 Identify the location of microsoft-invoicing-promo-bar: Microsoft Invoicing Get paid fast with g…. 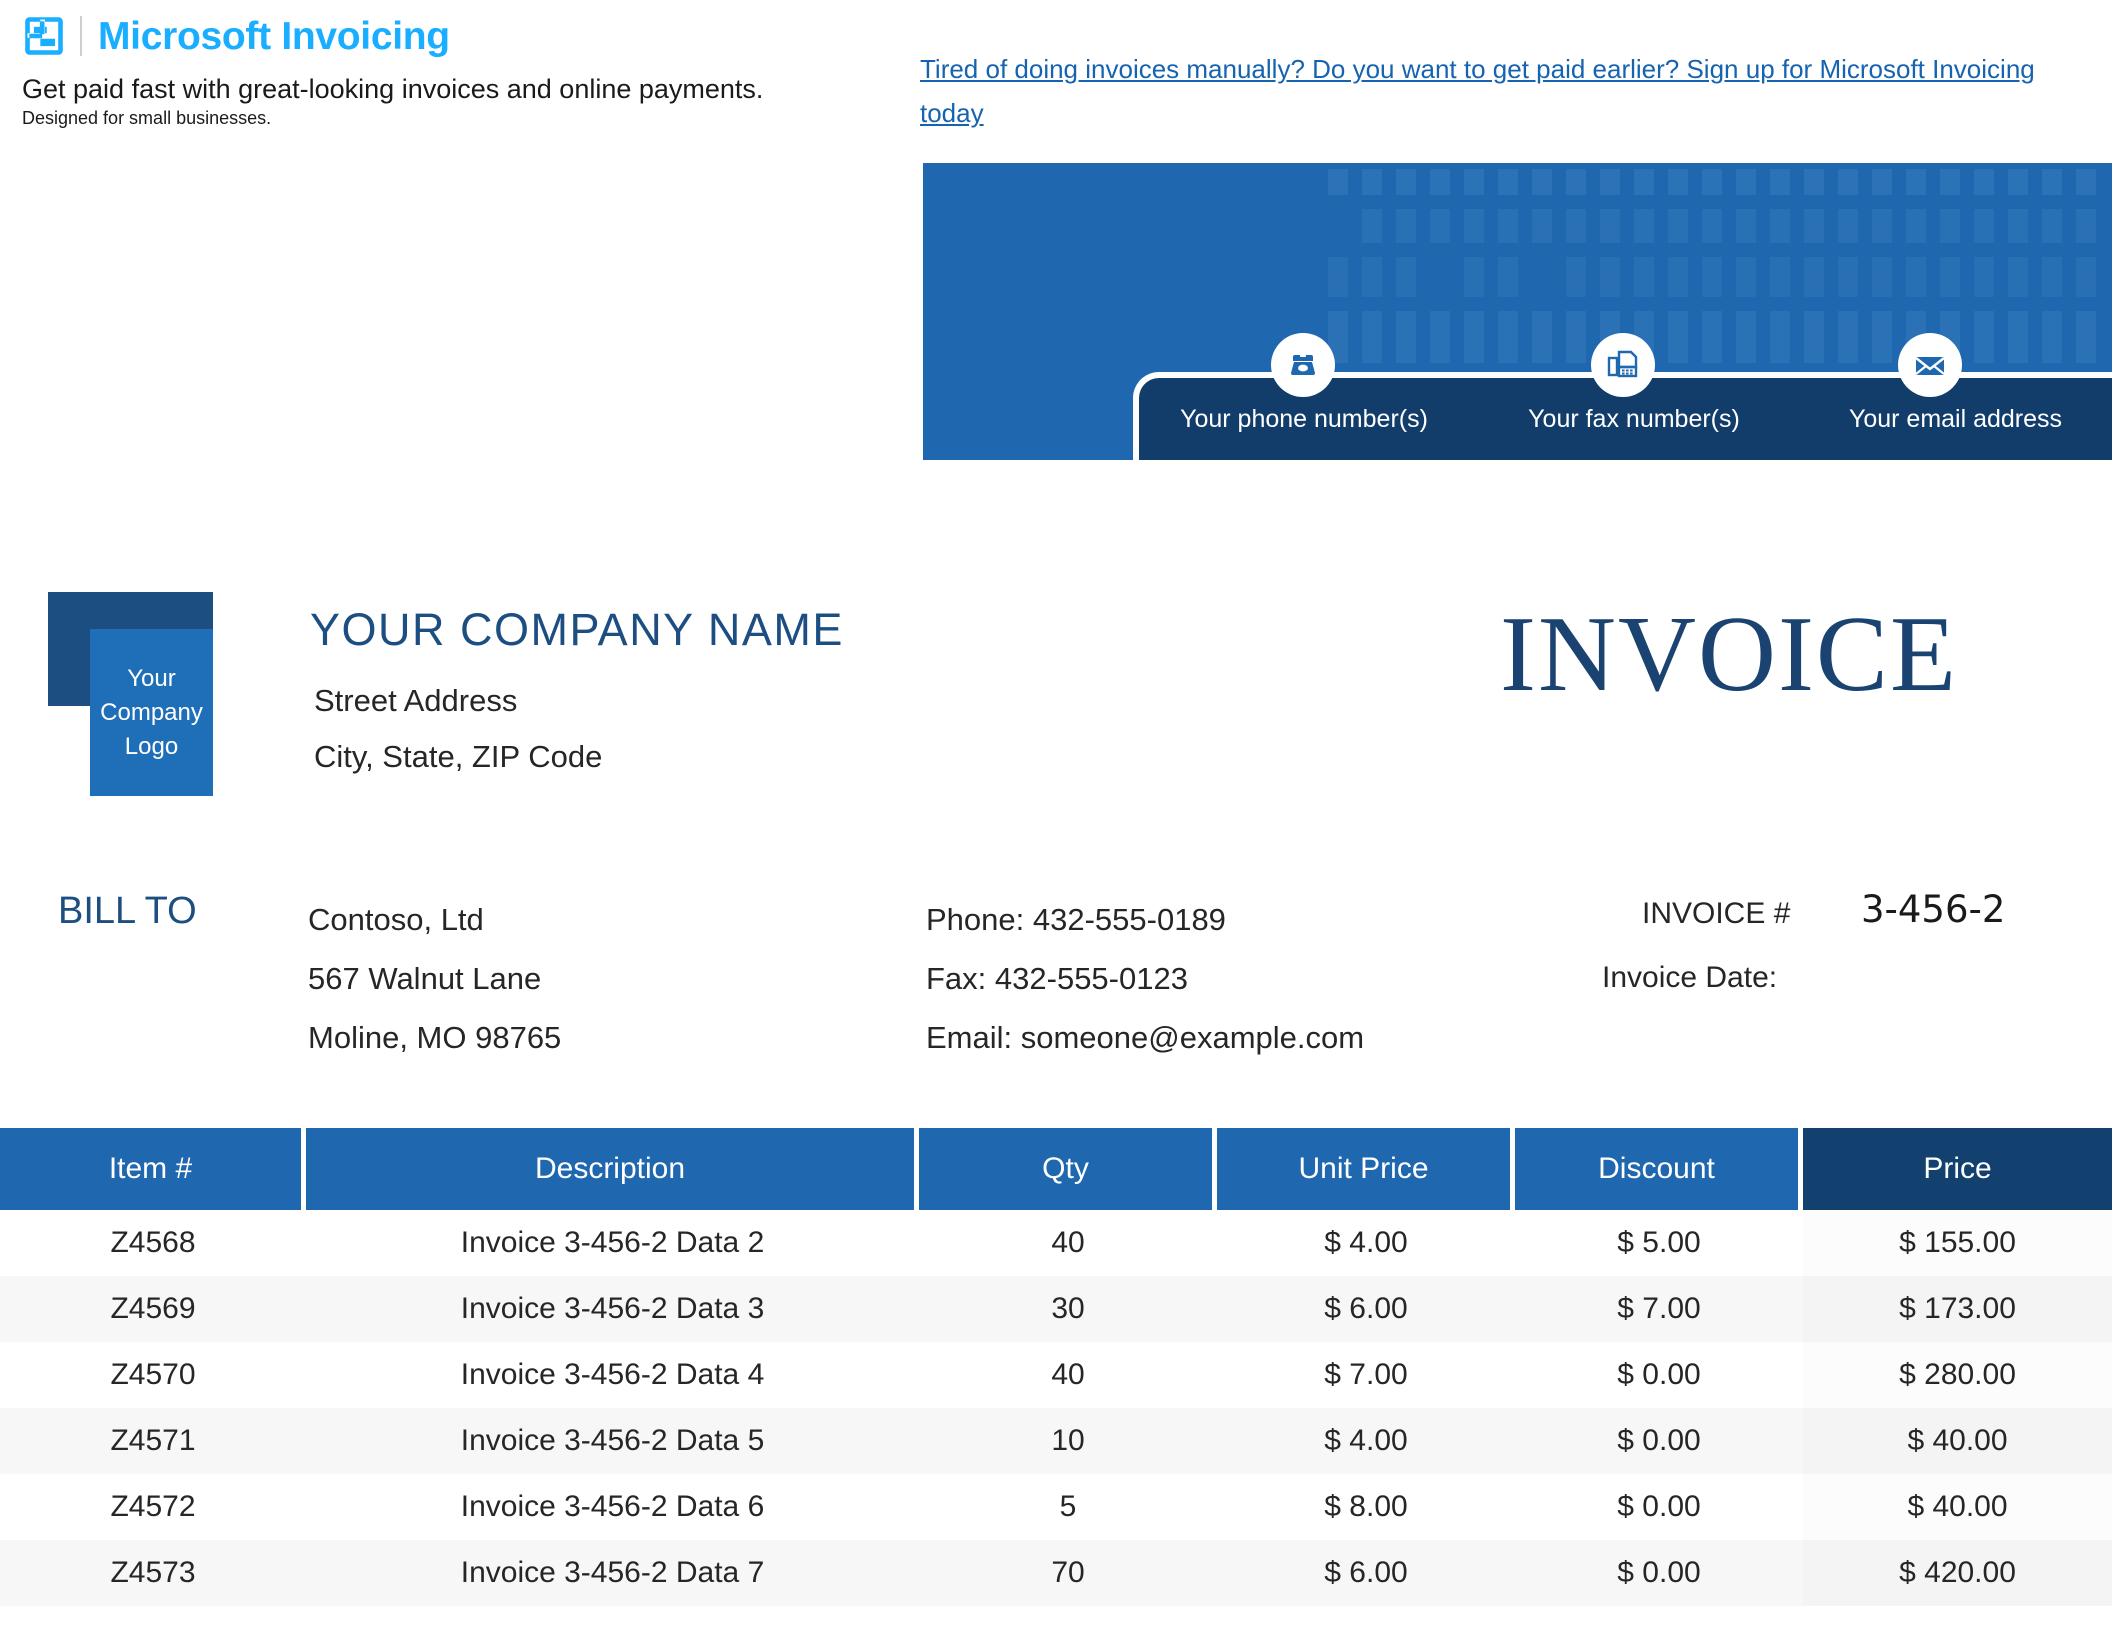
(1056, 75).